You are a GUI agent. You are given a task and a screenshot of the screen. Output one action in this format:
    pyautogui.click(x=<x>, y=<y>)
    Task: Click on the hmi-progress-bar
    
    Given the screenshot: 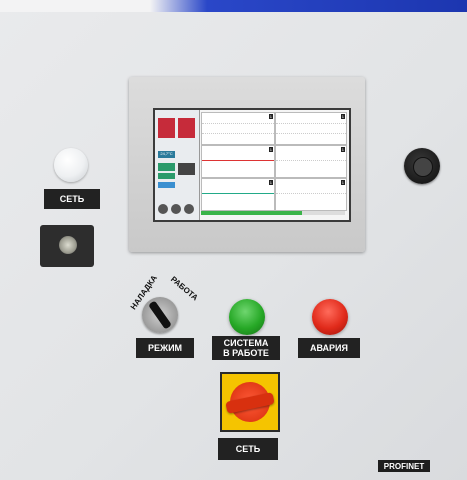 What is the action you would take?
    pyautogui.click(x=273, y=213)
    